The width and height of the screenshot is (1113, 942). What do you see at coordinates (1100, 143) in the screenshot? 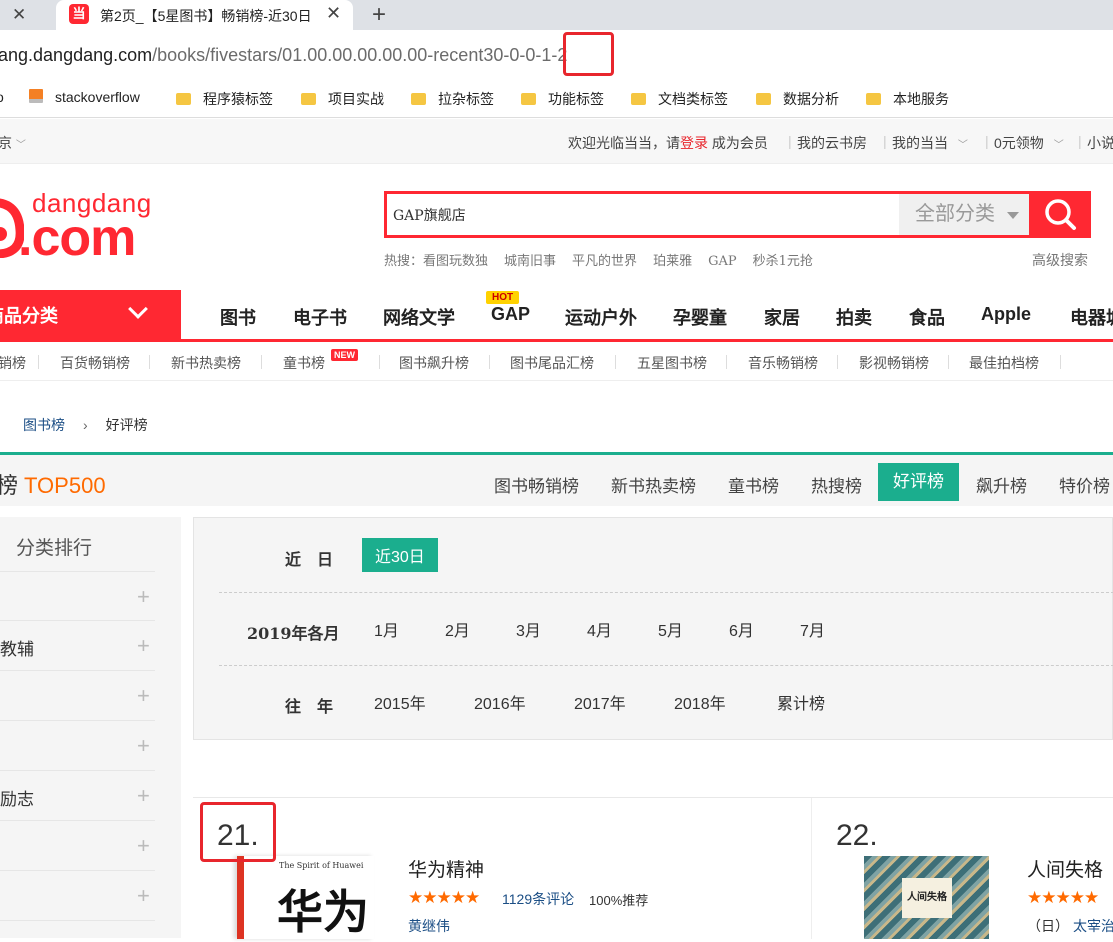
I see `novel-link: 小说` at bounding box center [1100, 143].